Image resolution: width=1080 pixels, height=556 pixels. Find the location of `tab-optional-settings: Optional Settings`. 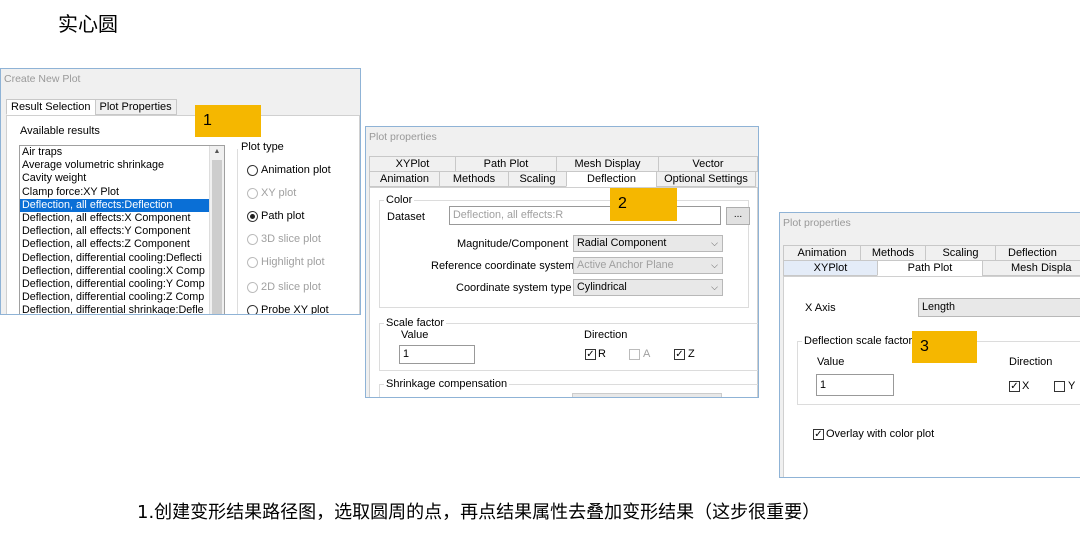

tab-optional-settings: Optional Settings is located at coordinates (706, 179).